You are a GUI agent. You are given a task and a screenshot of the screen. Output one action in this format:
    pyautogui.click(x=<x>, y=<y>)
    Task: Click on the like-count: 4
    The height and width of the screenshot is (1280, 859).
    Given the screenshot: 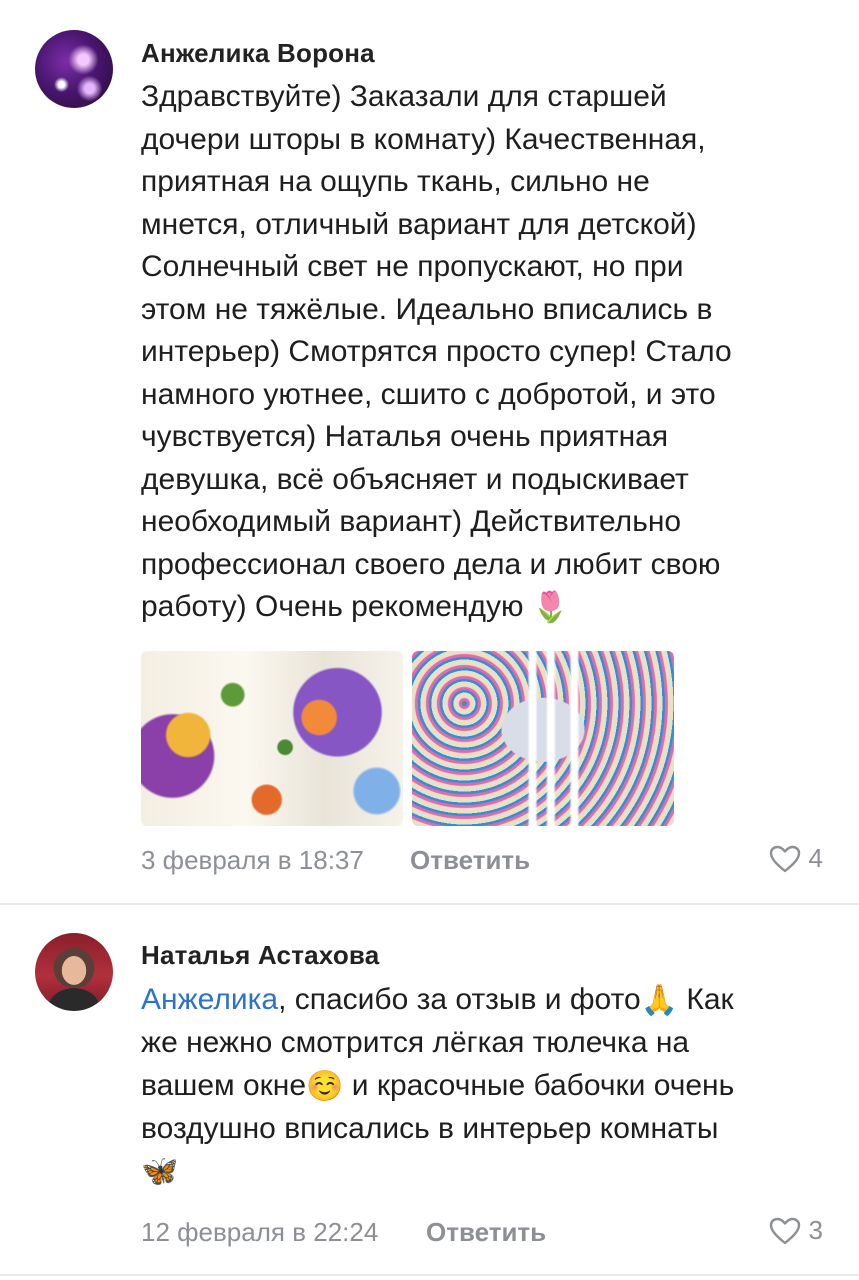 What is the action you would take?
    pyautogui.click(x=815, y=858)
    